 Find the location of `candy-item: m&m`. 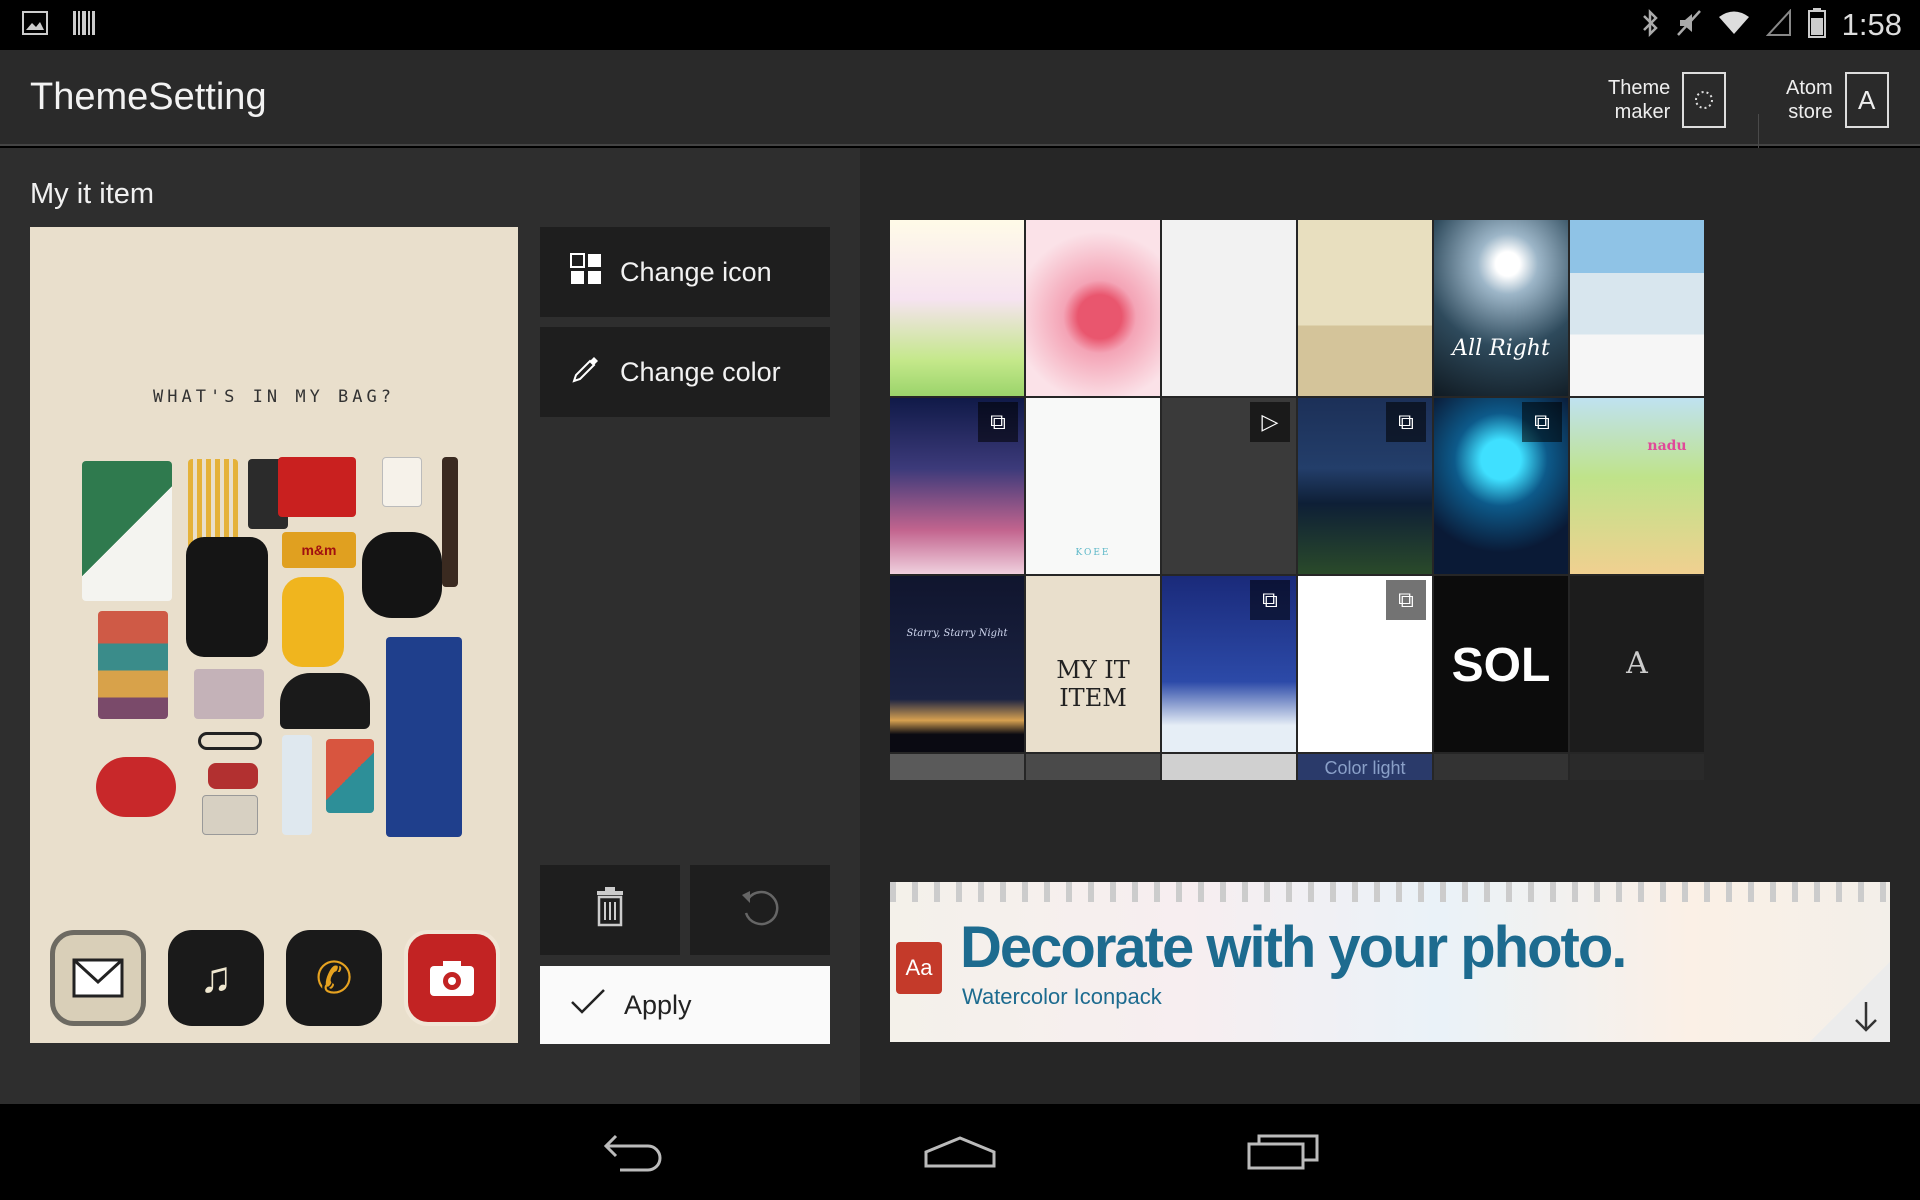

candy-item: m&m is located at coordinates (319, 550).